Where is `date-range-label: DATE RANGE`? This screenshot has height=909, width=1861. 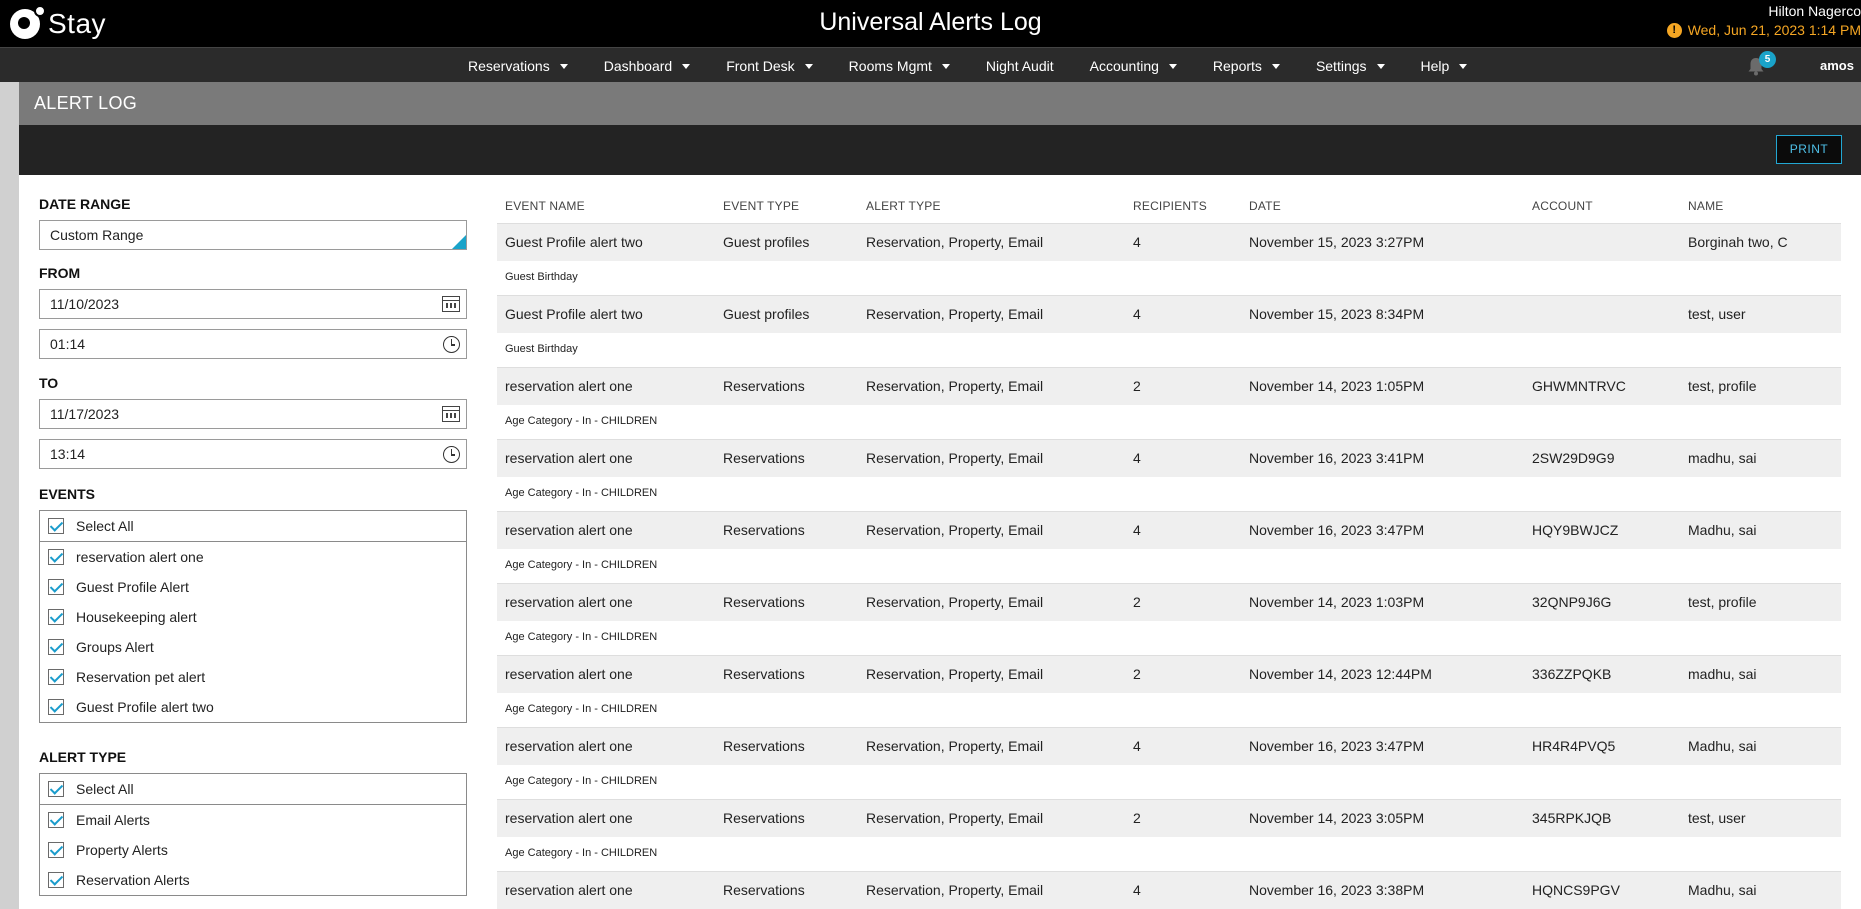 date-range-label: DATE RANGE is located at coordinates (85, 204).